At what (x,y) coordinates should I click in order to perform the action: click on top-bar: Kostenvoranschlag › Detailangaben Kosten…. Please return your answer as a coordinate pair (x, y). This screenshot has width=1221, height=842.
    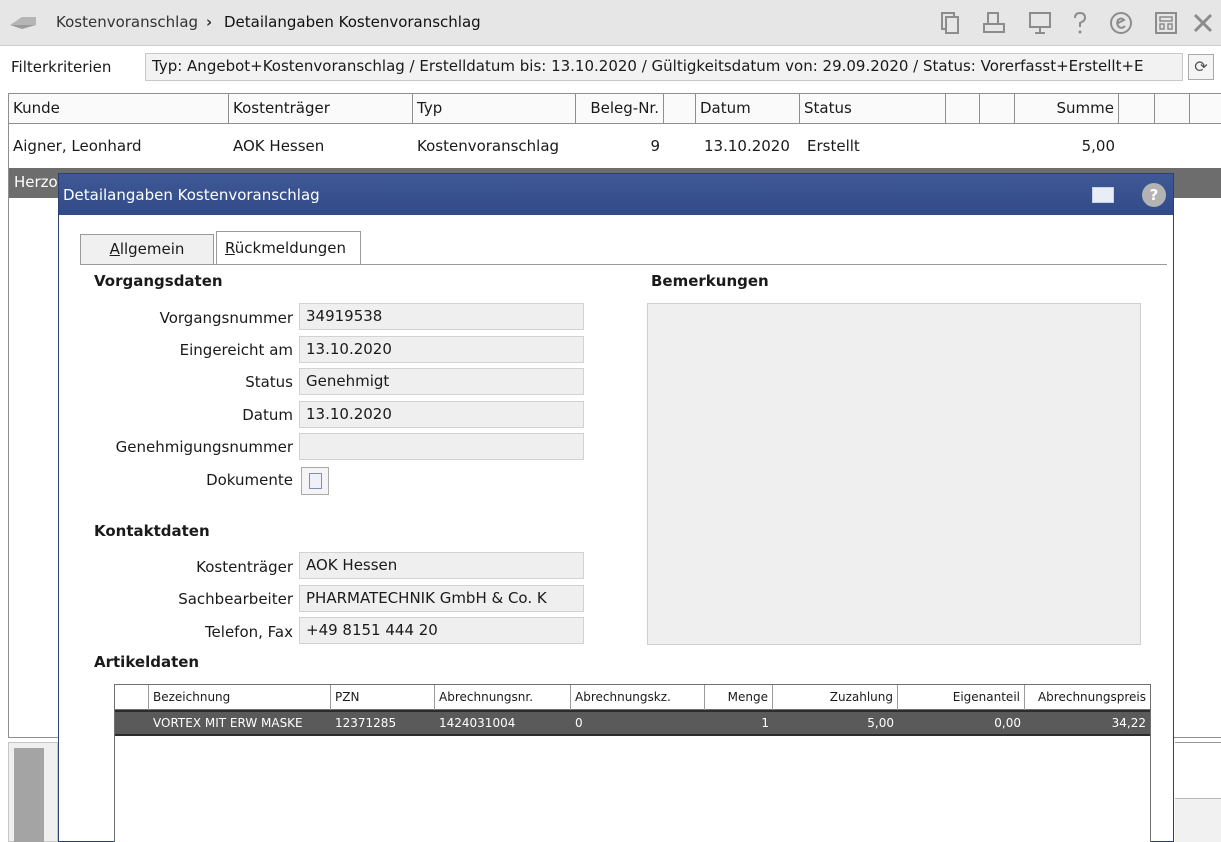
    Looking at the image, I should click on (610, 23).